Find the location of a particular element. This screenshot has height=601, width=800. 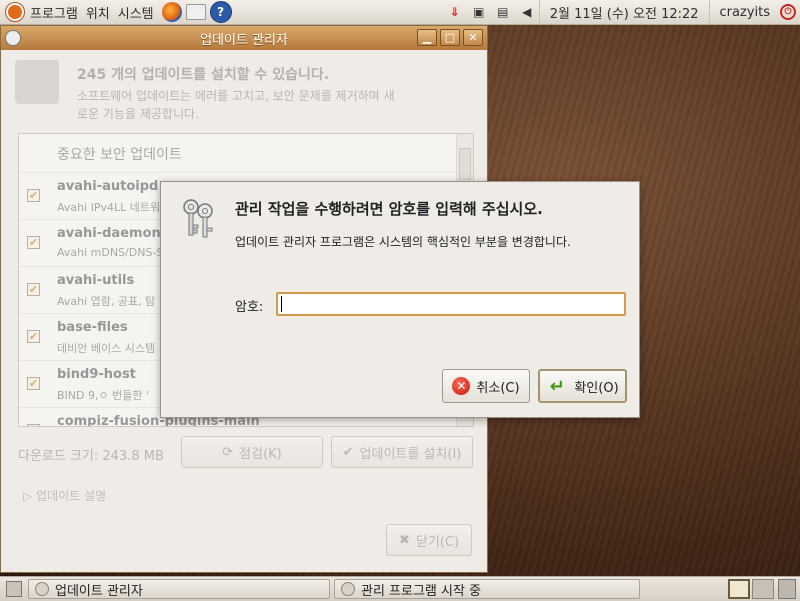

dialog-message: 업데이트 관리자 프로그램은 시스템의 핵심적인 부분을 변경합니다. is located at coordinates (403, 242).